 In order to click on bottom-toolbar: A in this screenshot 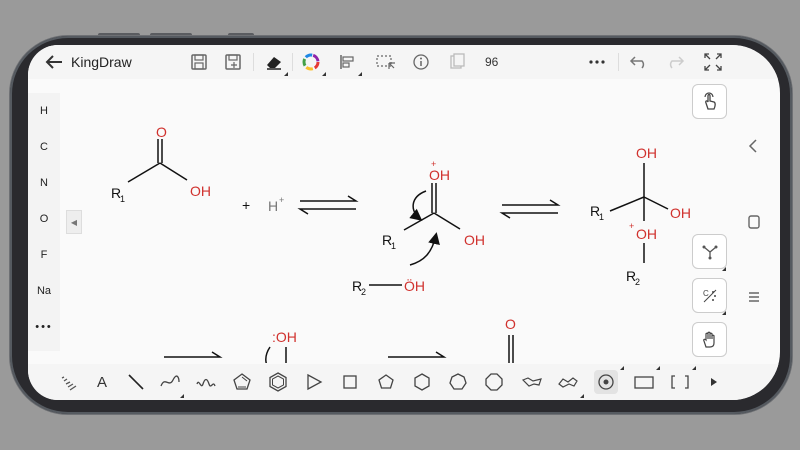, I will do `click(404, 382)`.